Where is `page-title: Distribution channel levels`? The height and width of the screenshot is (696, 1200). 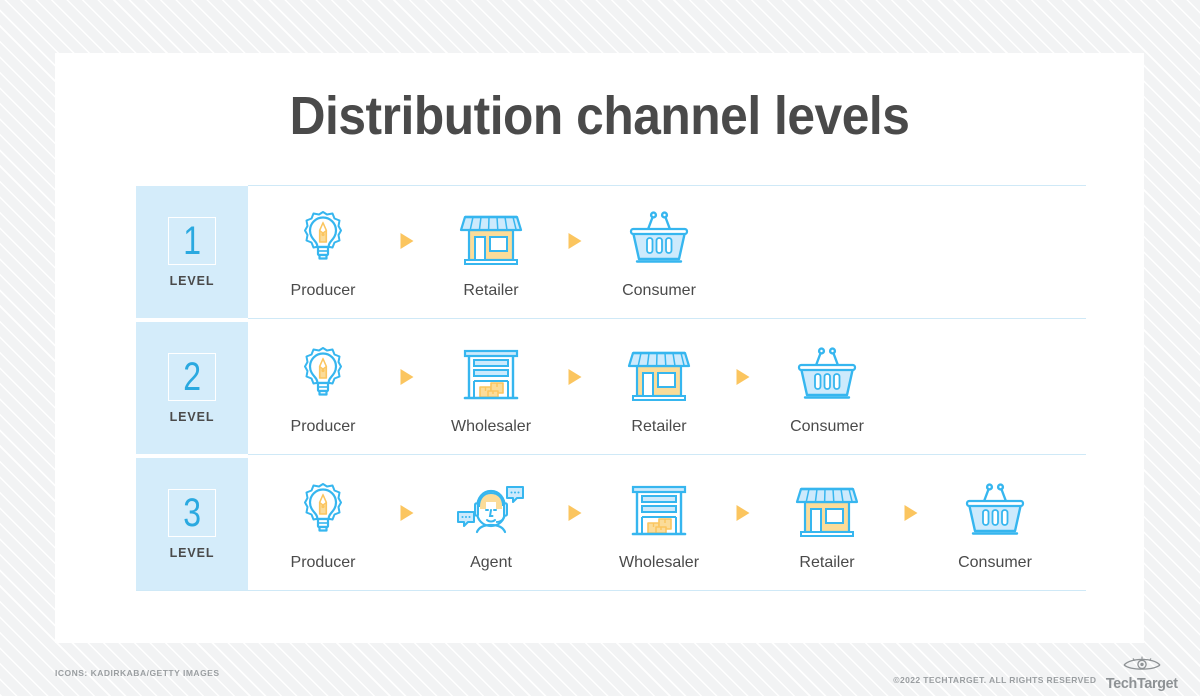
page-title: Distribution channel levels is located at coordinates (599, 116).